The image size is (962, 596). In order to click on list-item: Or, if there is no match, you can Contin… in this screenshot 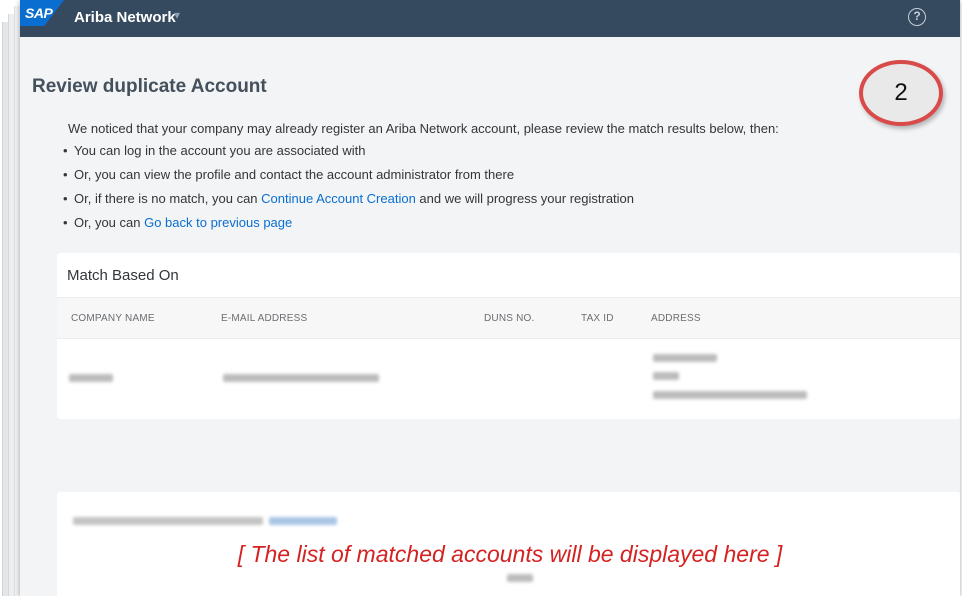, I will do `click(348, 201)`.